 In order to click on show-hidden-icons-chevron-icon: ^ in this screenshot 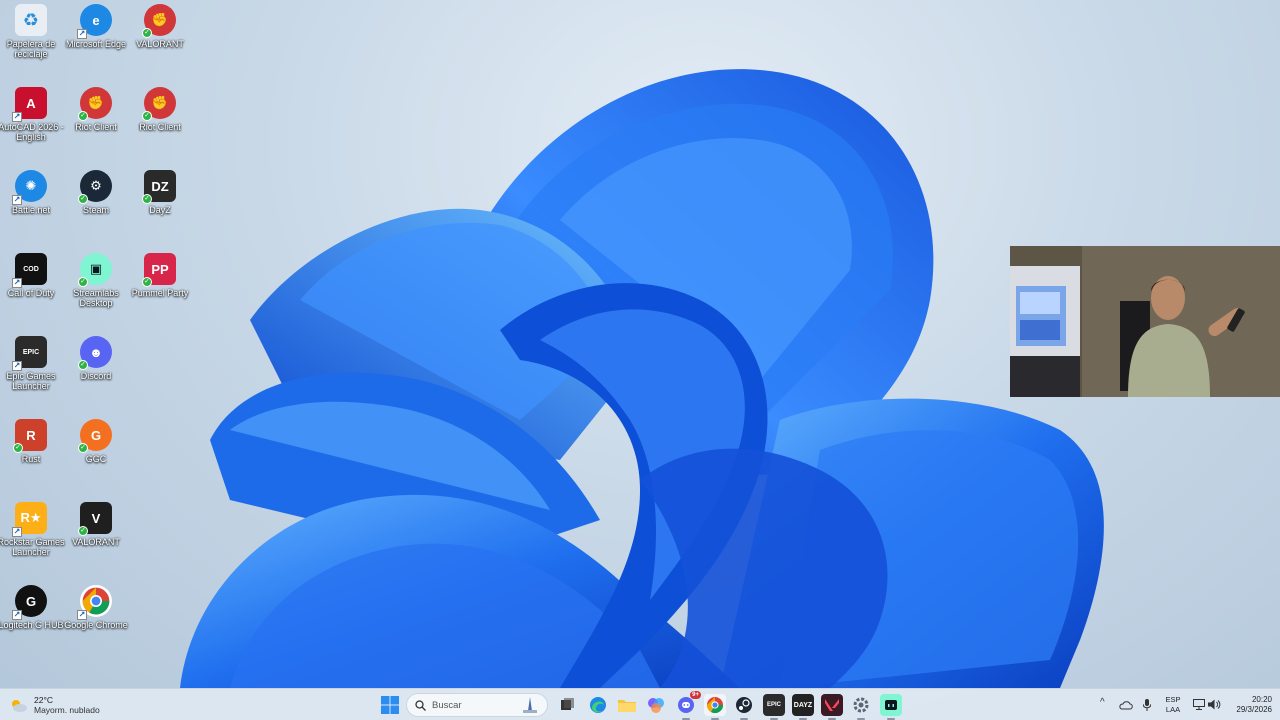, I will do `click(1102, 702)`.